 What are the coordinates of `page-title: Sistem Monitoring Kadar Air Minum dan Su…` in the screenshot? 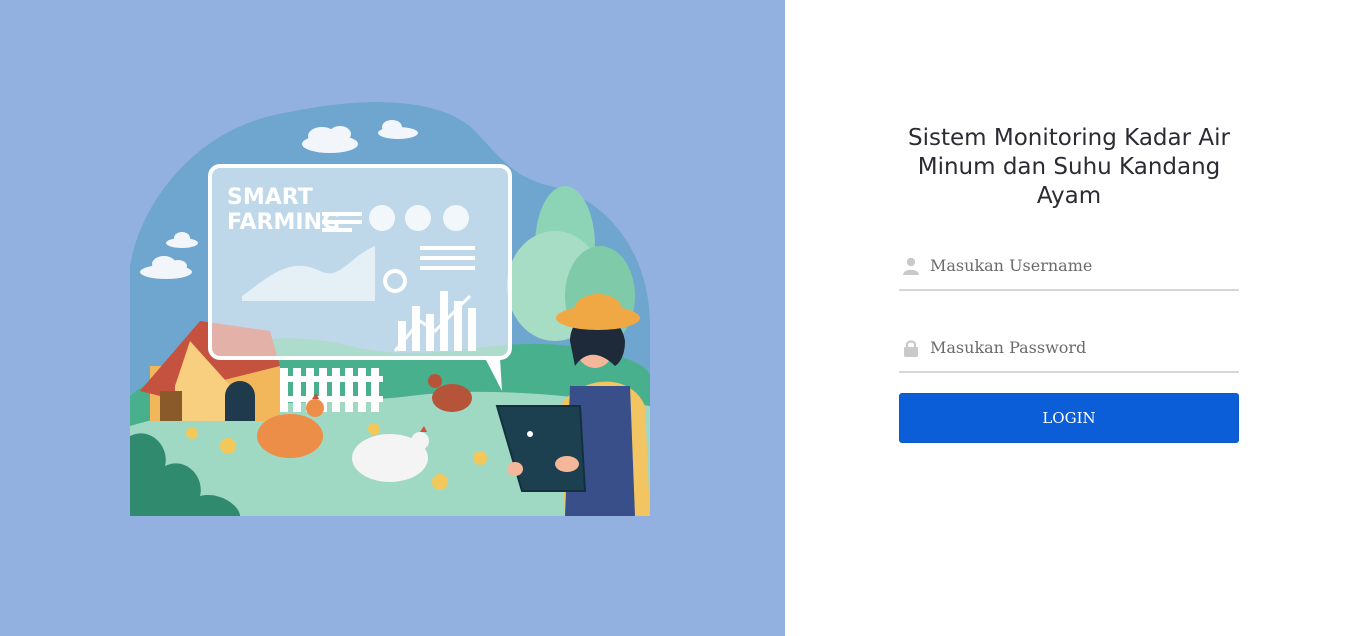 It's located at (1069, 167).